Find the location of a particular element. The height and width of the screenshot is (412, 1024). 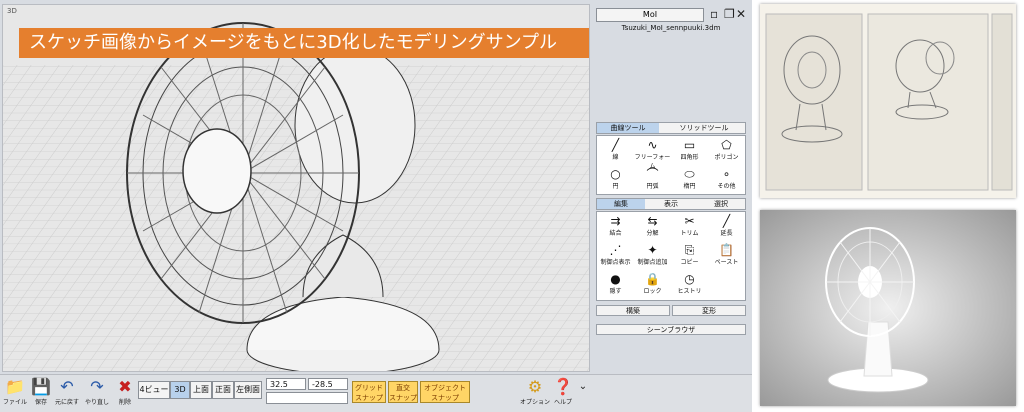

deform-button: 変形 is located at coordinates (709, 310).